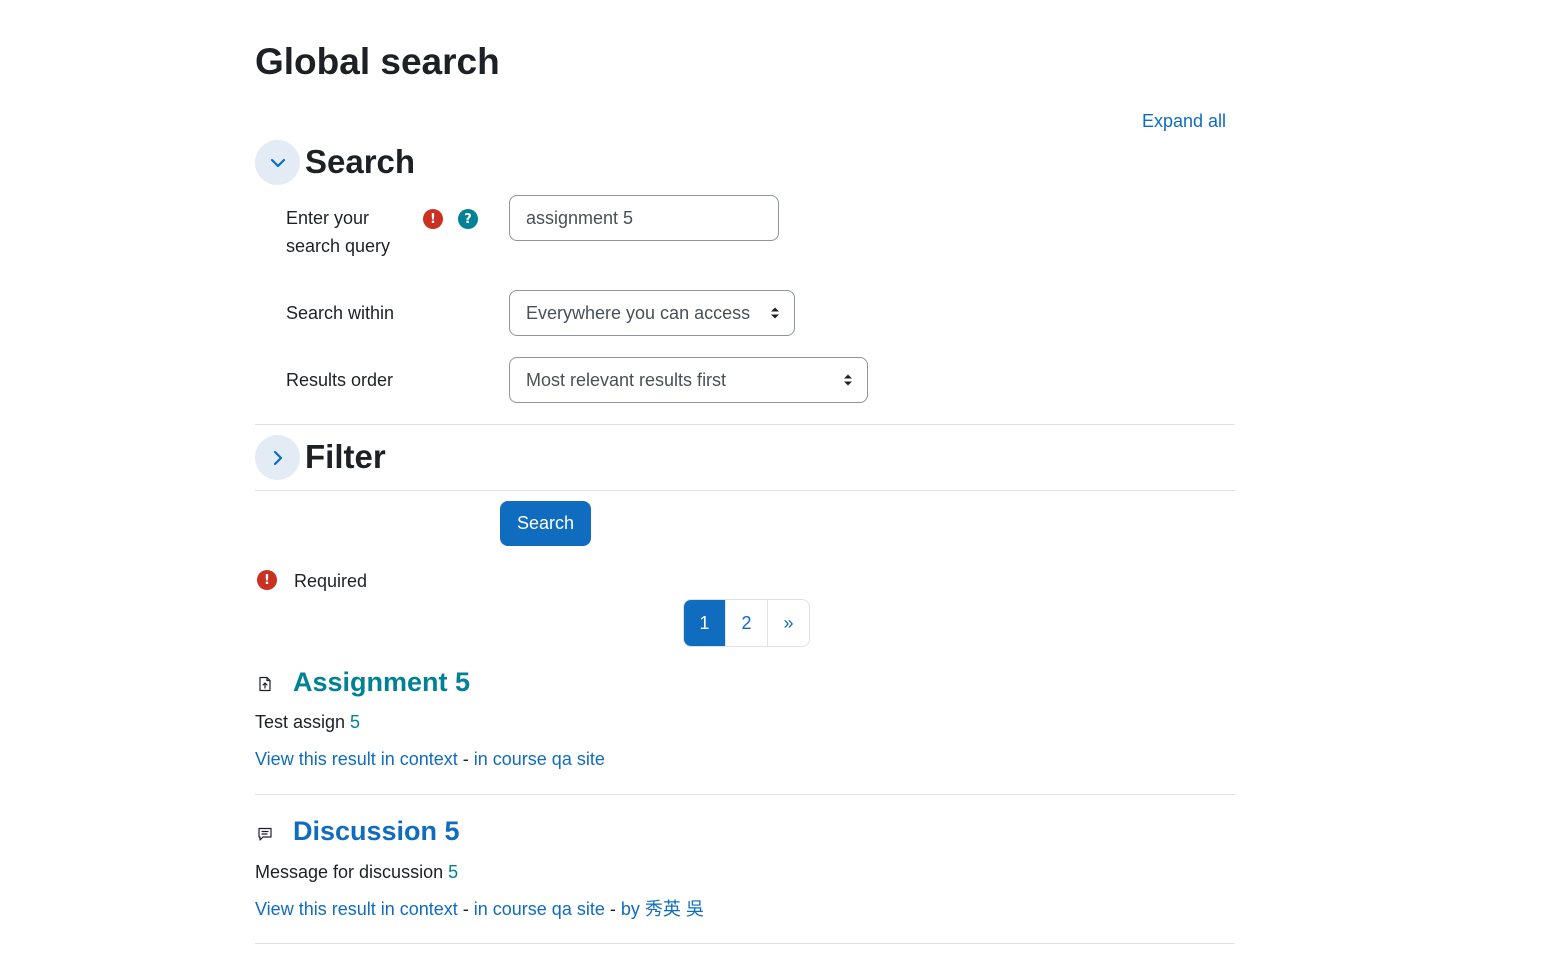 The image size is (1553, 953). What do you see at coordinates (377, 61) in the screenshot?
I see `page-title: Global search` at bounding box center [377, 61].